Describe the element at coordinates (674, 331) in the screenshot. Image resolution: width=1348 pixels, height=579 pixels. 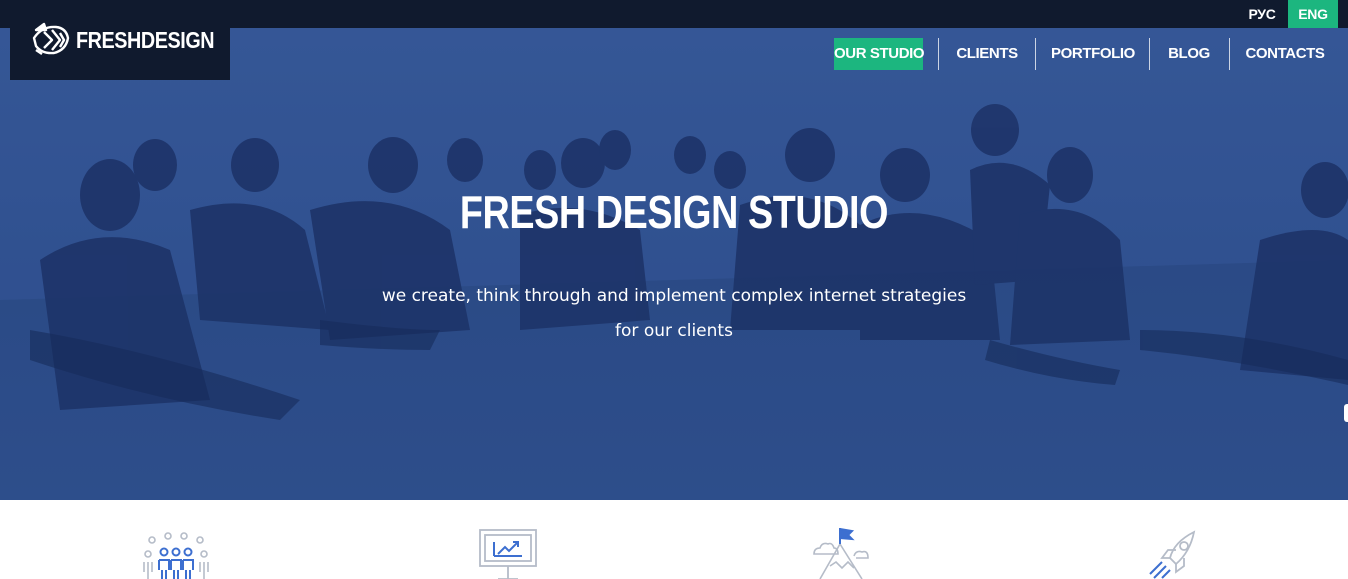
I see `hero-subtitle-line2: for our clients` at that location.